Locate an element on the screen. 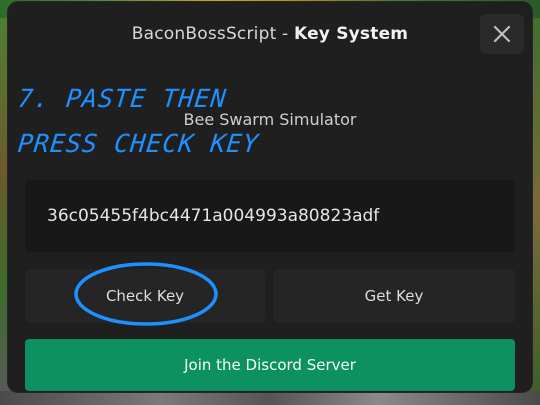 This screenshot has width=540, height=405. join-discord-button: Join the Discord Server is located at coordinates (270, 365).